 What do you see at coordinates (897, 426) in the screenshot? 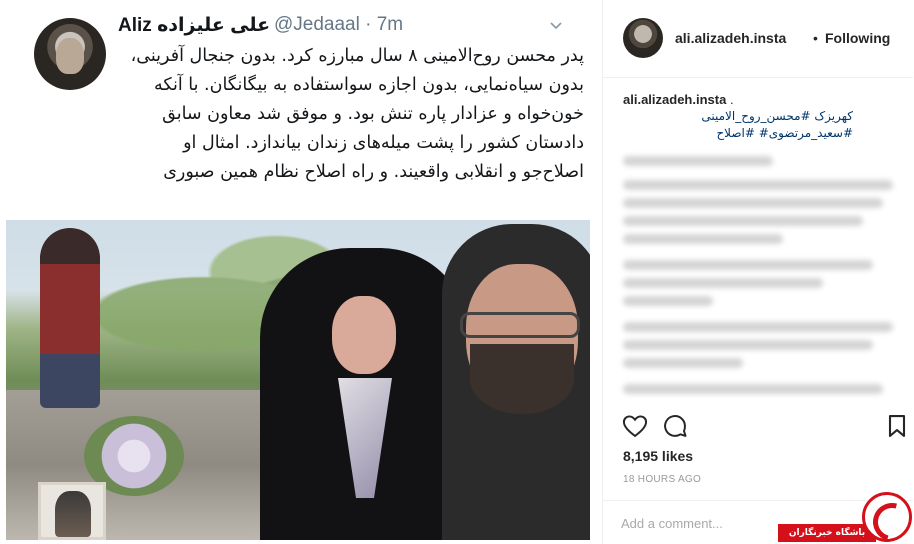
I see `bookmark-icon` at bounding box center [897, 426].